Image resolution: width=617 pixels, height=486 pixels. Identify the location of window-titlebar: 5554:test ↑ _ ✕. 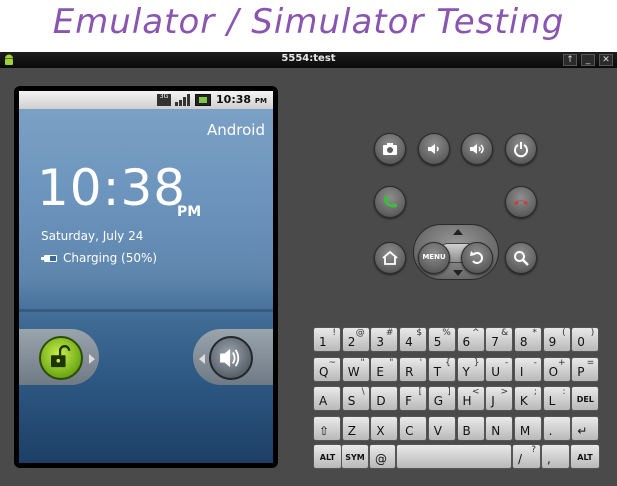
(308, 60).